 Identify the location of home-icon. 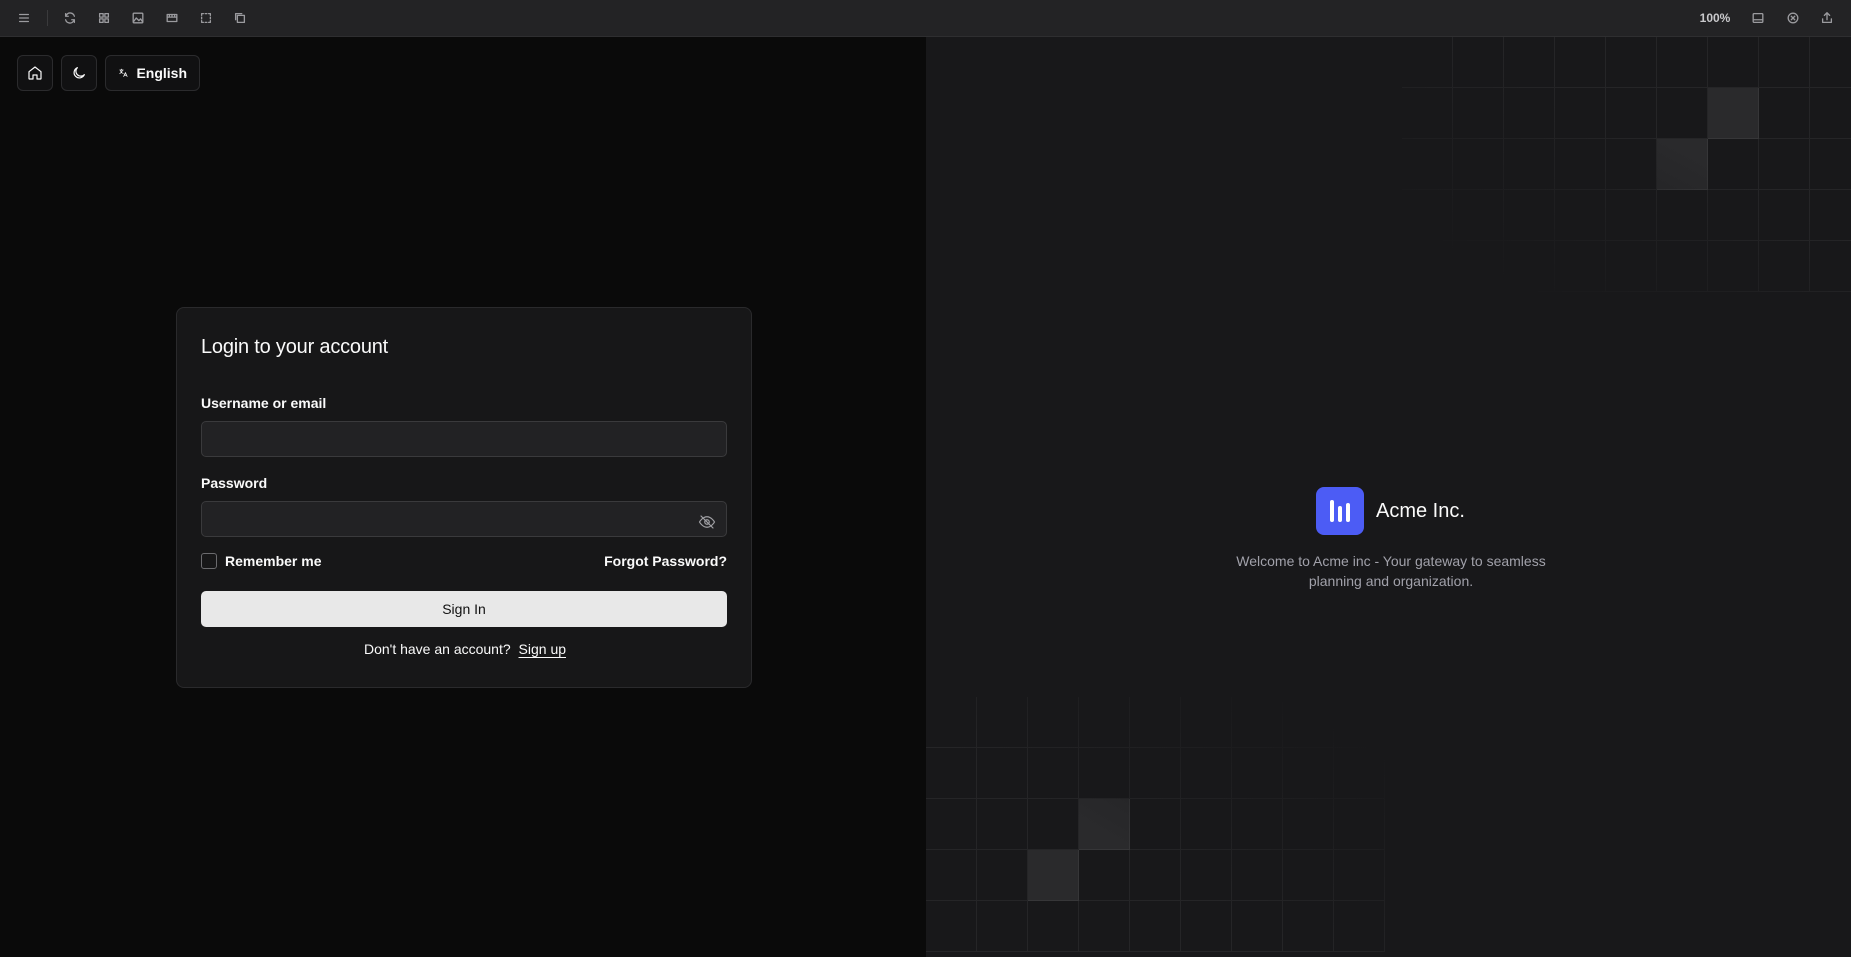
(35, 73).